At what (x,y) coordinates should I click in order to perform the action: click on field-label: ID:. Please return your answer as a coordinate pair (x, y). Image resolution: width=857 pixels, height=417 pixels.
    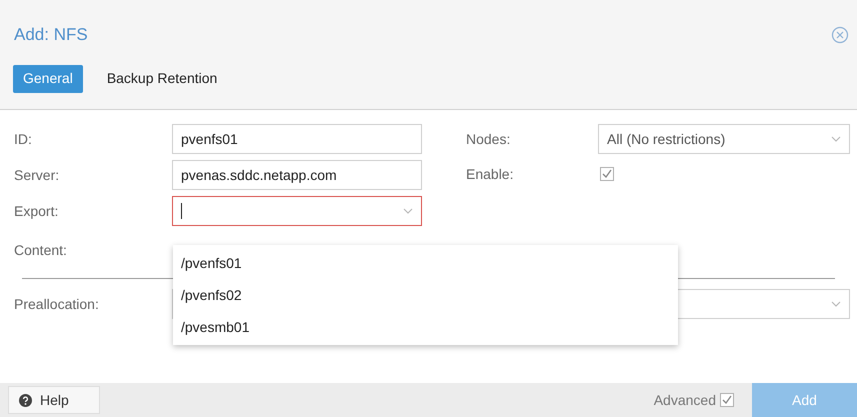
    Looking at the image, I should click on (23, 139).